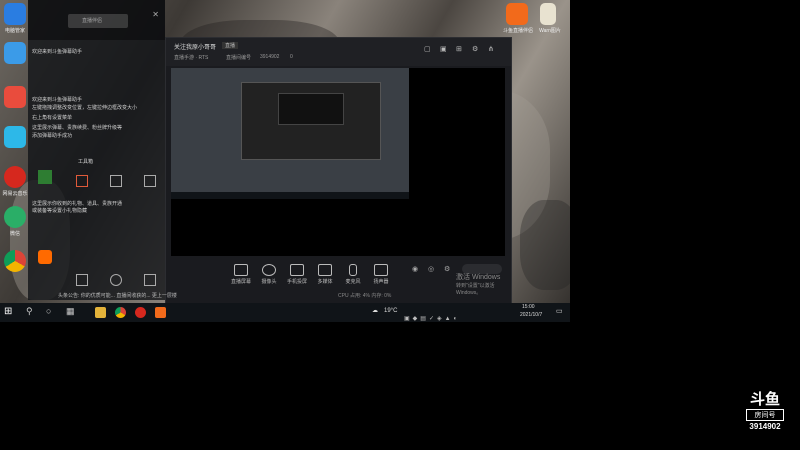  I want to click on gear-icon: ⚙, so click(447, 269).